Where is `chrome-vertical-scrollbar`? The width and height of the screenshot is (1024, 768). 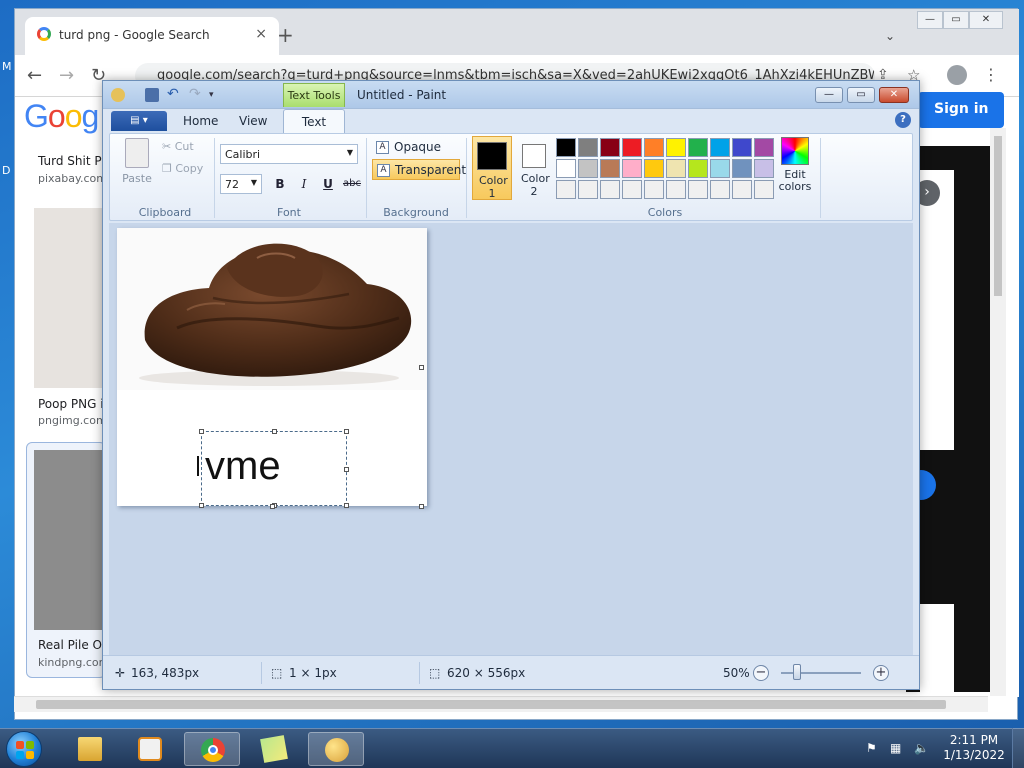
chrome-vertical-scrollbar is located at coordinates (998, 412).